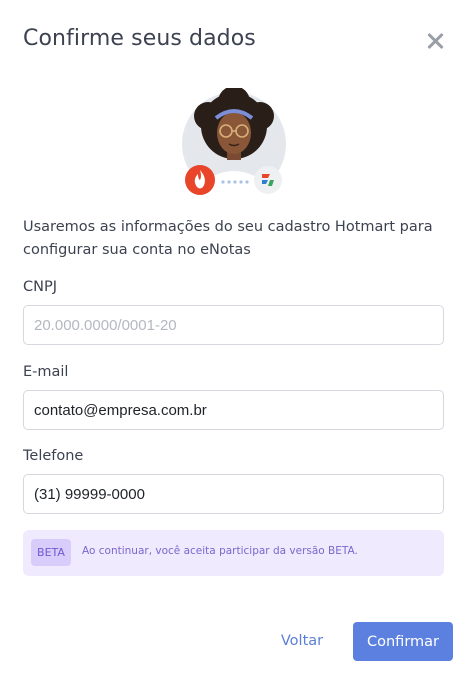  Describe the element at coordinates (53, 456) in the screenshot. I see `phone-label: Telefone` at that location.